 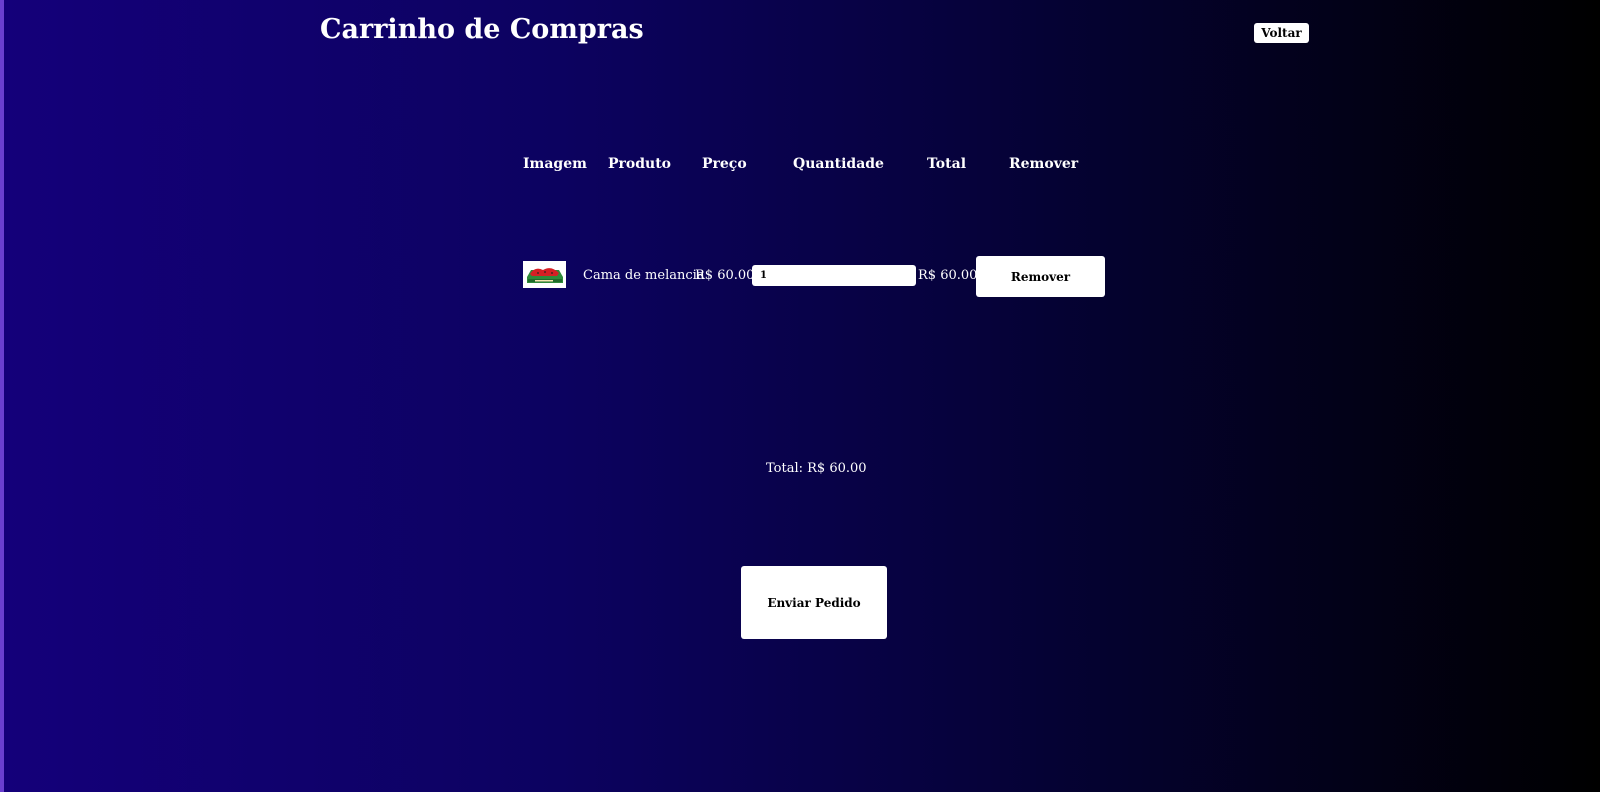 I want to click on product-name: Cama de melancia, so click(x=644, y=275).